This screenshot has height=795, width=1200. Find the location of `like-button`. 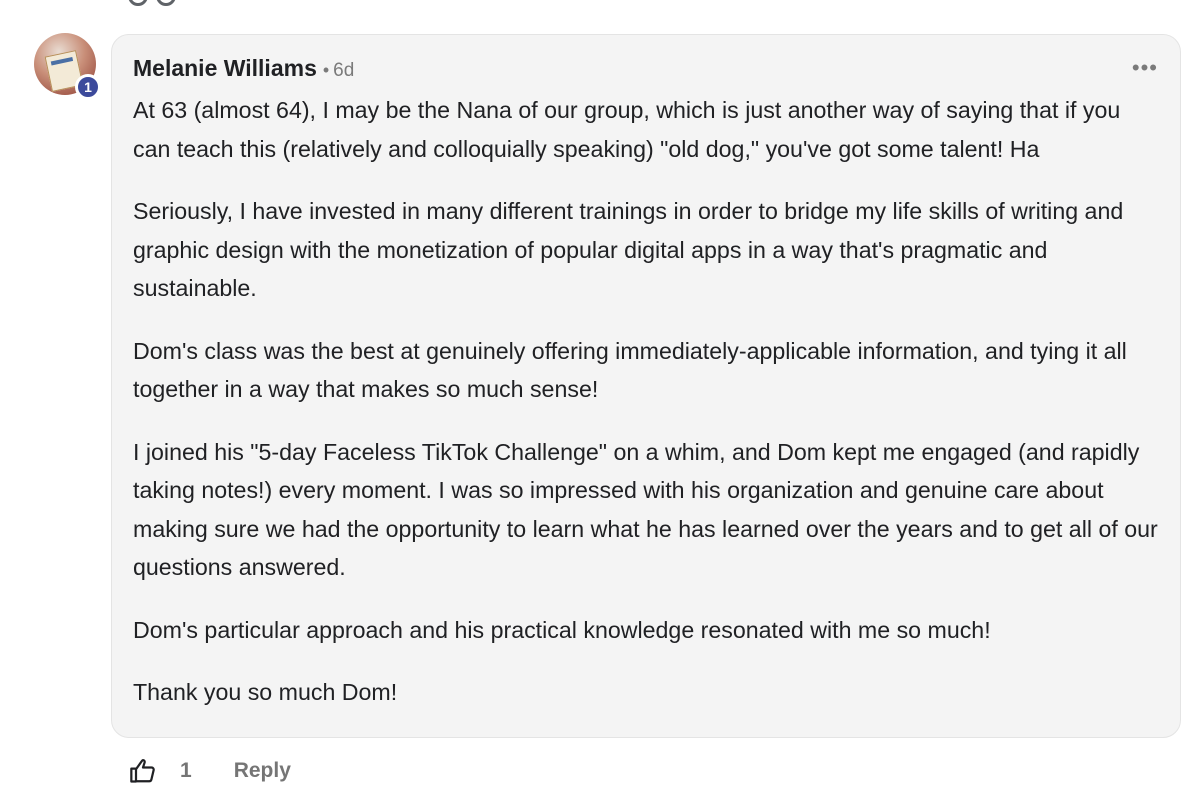

like-button is located at coordinates (143, 771).